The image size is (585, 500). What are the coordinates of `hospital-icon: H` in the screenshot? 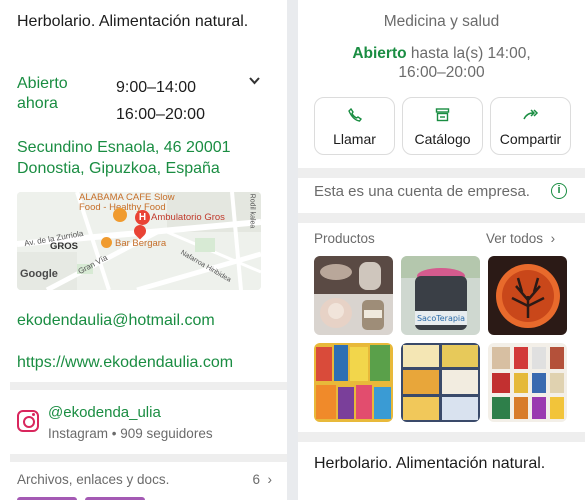 It's located at (142, 217).